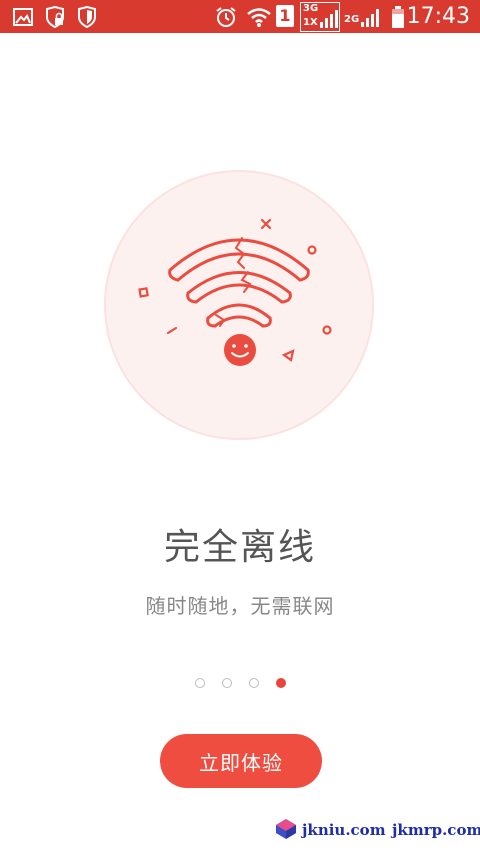 The image size is (480, 853). What do you see at coordinates (259, 17) in the screenshot?
I see `wifi-icon` at bounding box center [259, 17].